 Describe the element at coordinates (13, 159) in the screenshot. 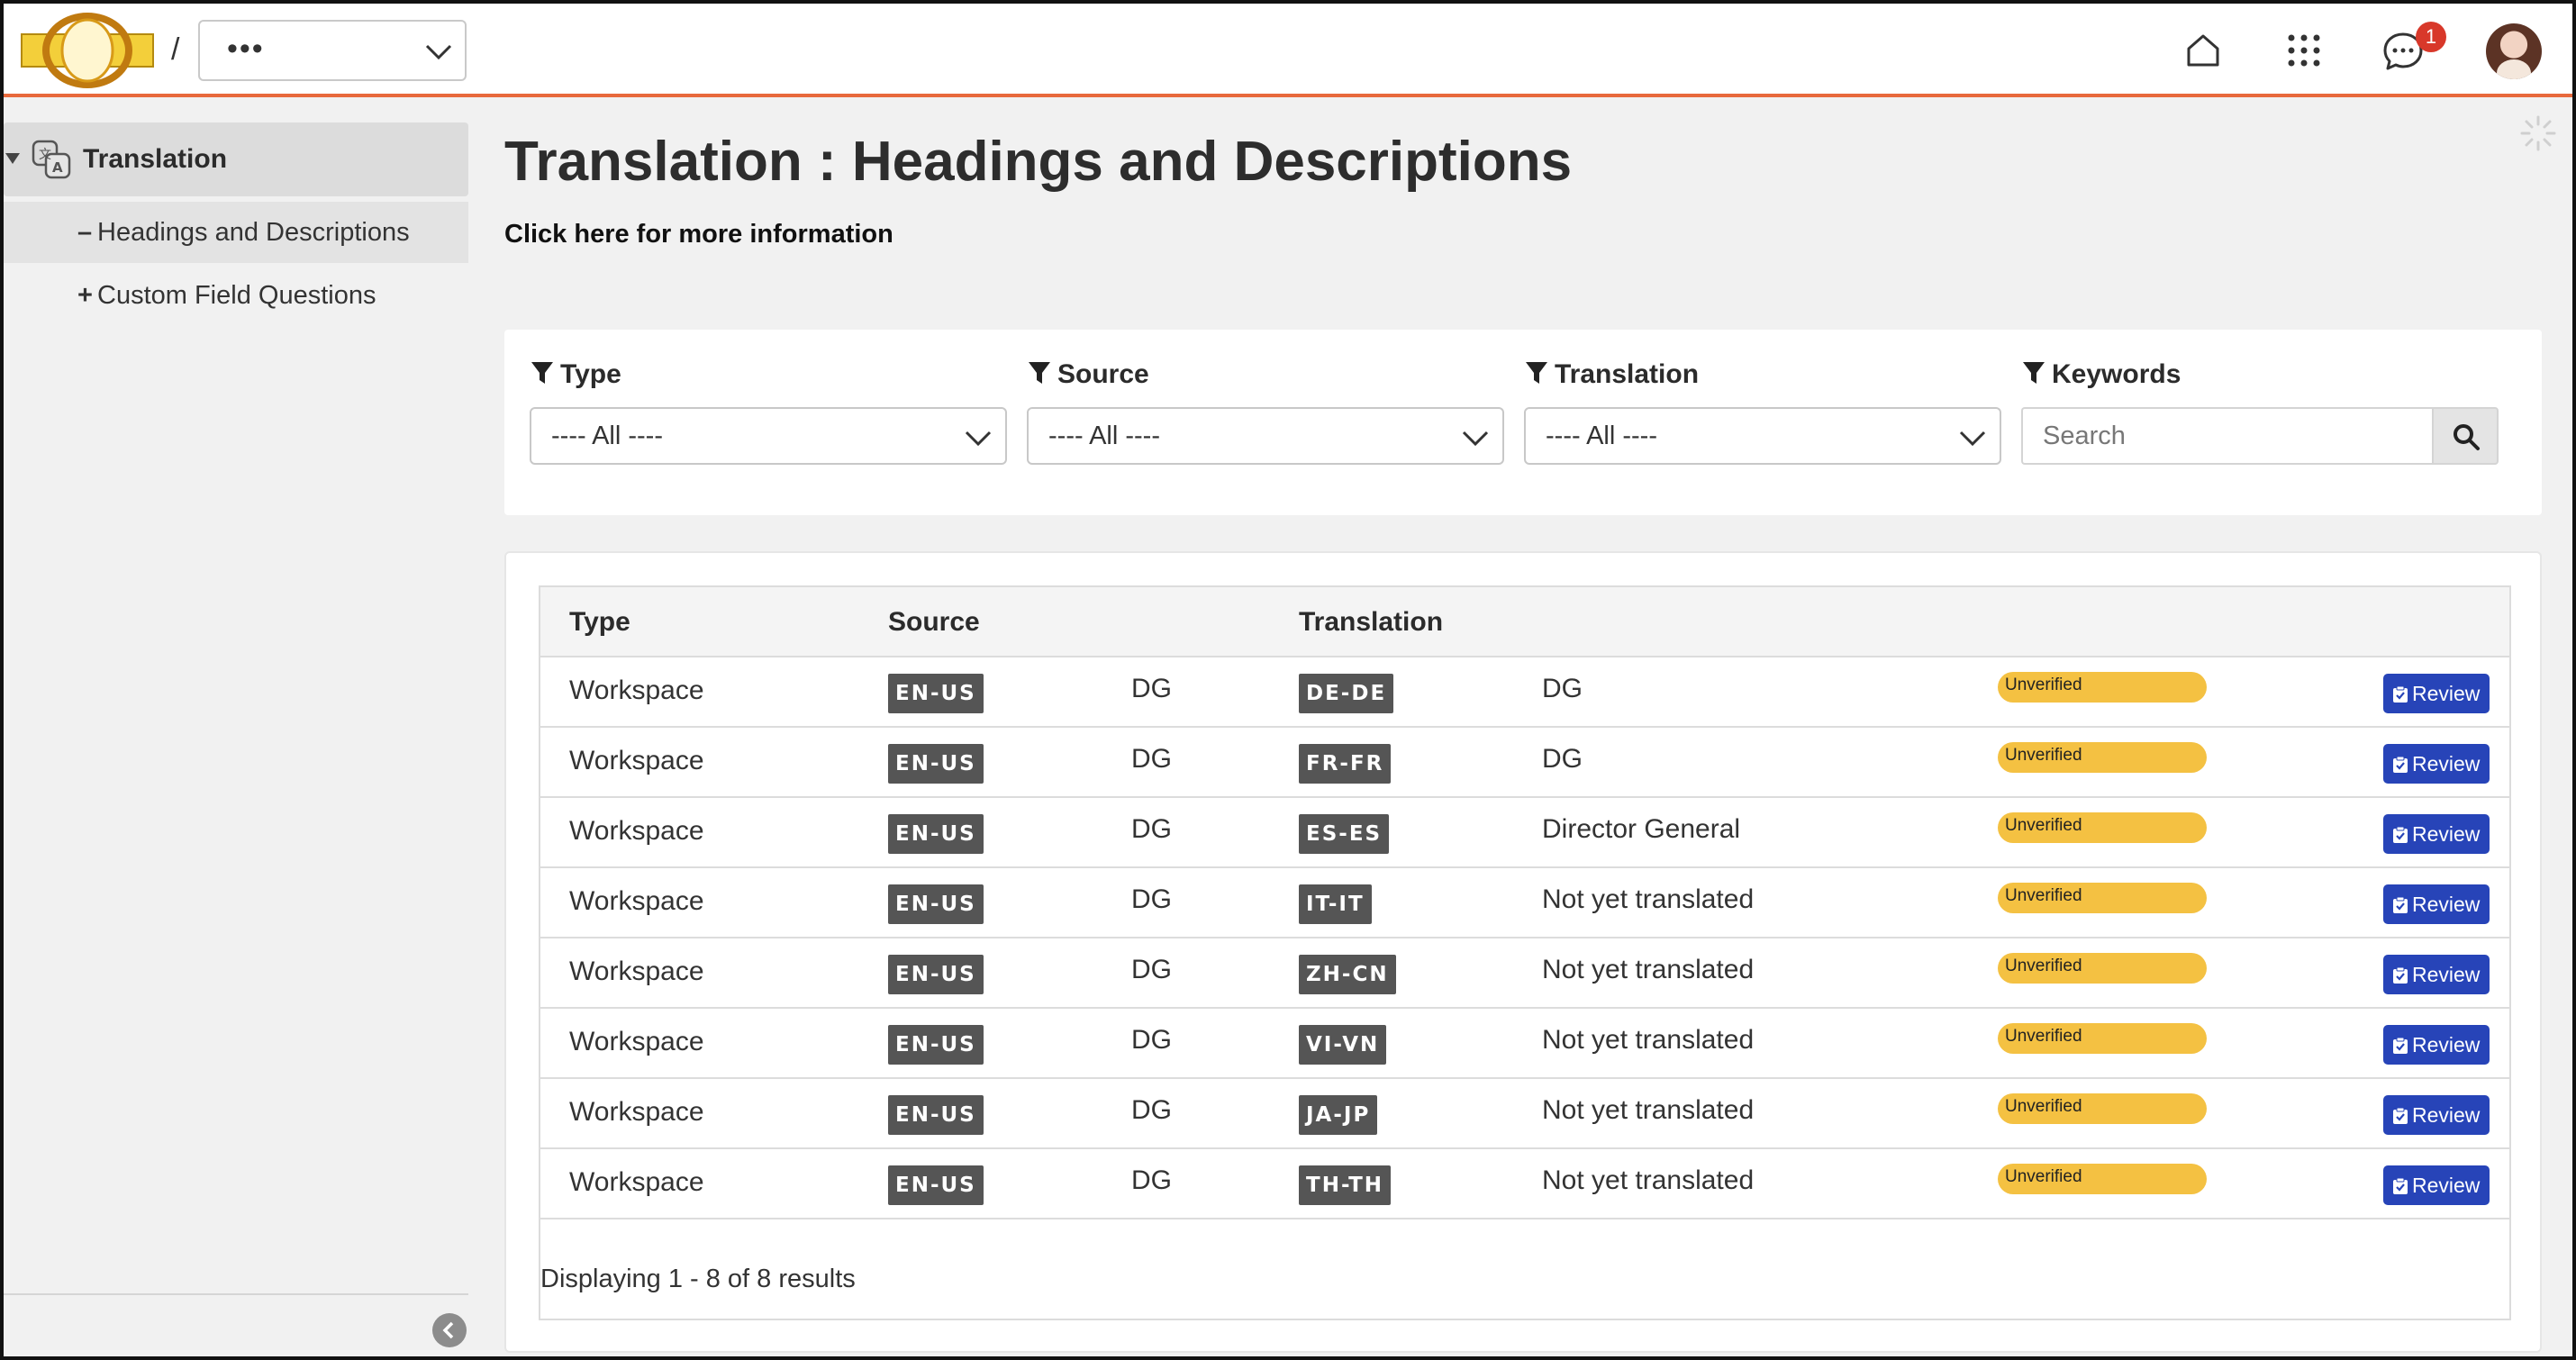

I see `caret-down-icon` at that location.